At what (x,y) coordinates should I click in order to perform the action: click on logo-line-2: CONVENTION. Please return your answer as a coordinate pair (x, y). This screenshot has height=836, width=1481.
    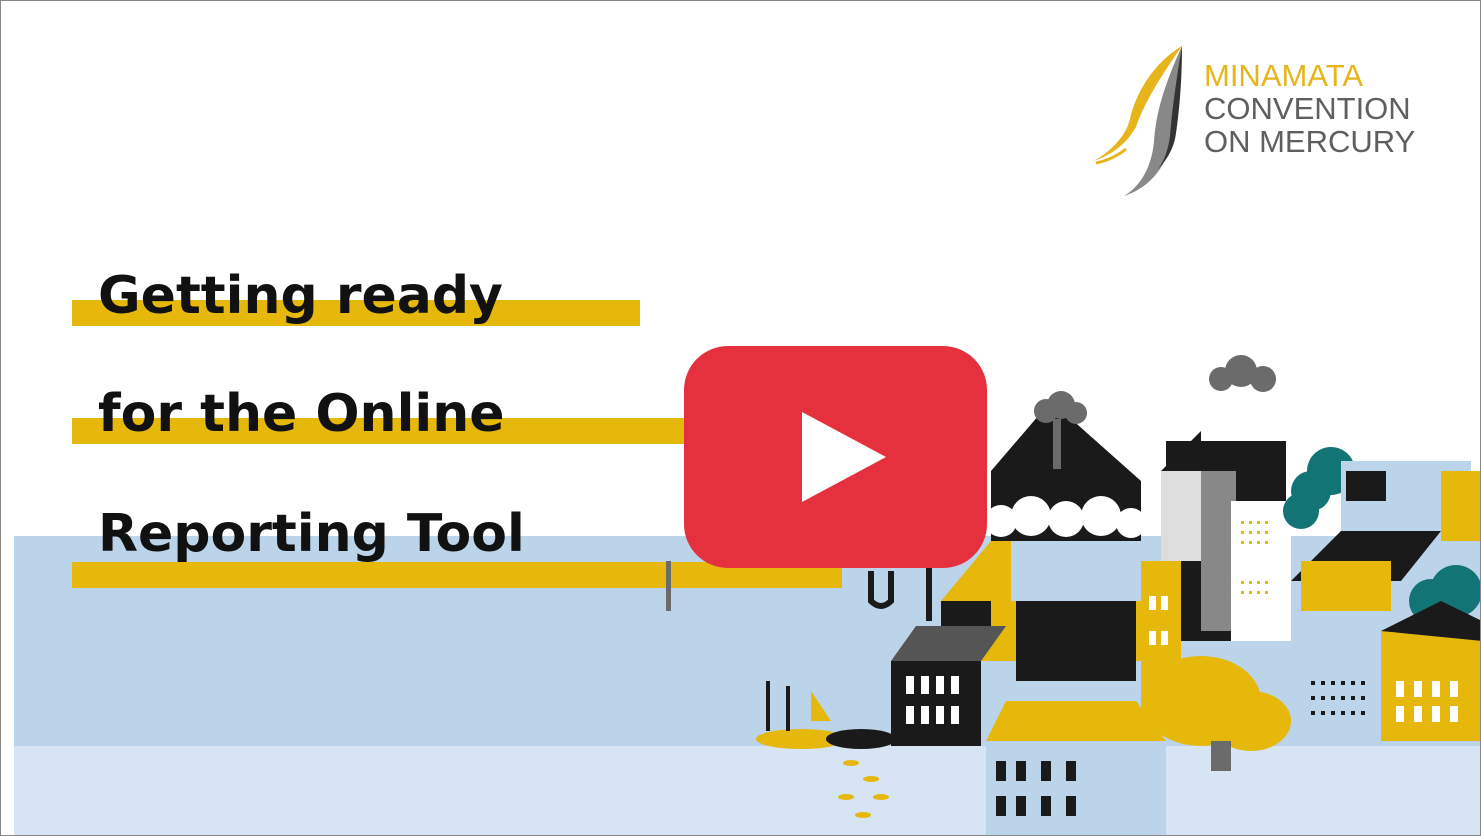
    Looking at the image, I should click on (1307, 108).